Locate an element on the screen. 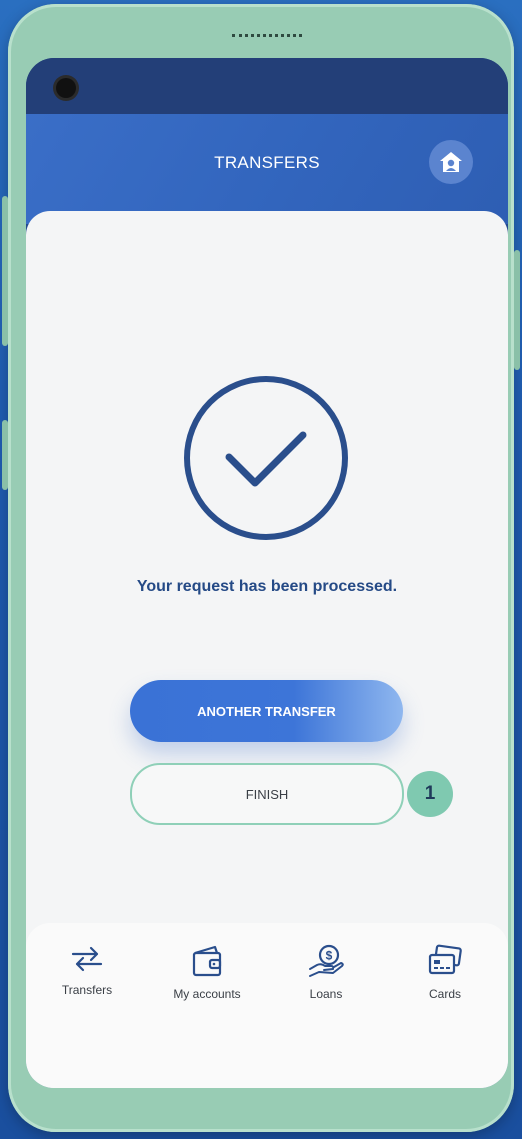 This screenshot has height=1139, width=522. another-transfer-button: ANOTHER TRANSFER is located at coordinates (266, 711).